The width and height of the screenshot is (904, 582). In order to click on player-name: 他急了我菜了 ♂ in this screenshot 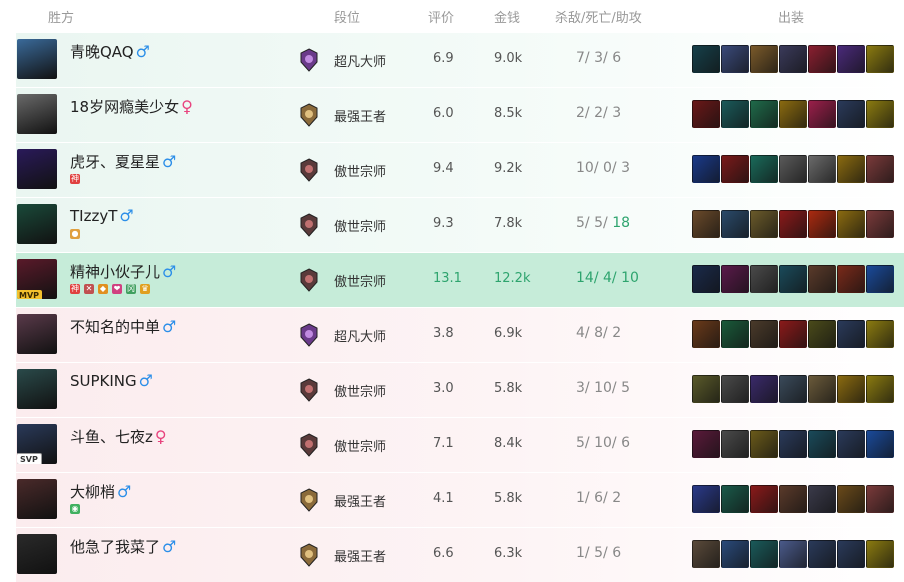, I will do `click(123, 546)`.